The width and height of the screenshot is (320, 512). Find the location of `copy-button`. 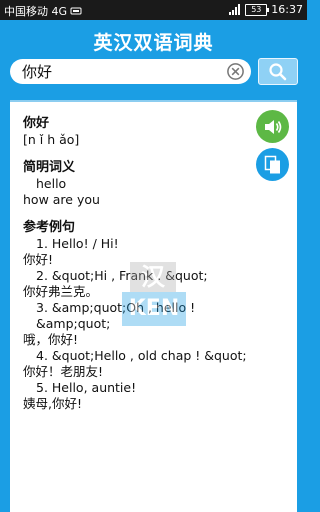

copy-button is located at coordinates (272, 164).